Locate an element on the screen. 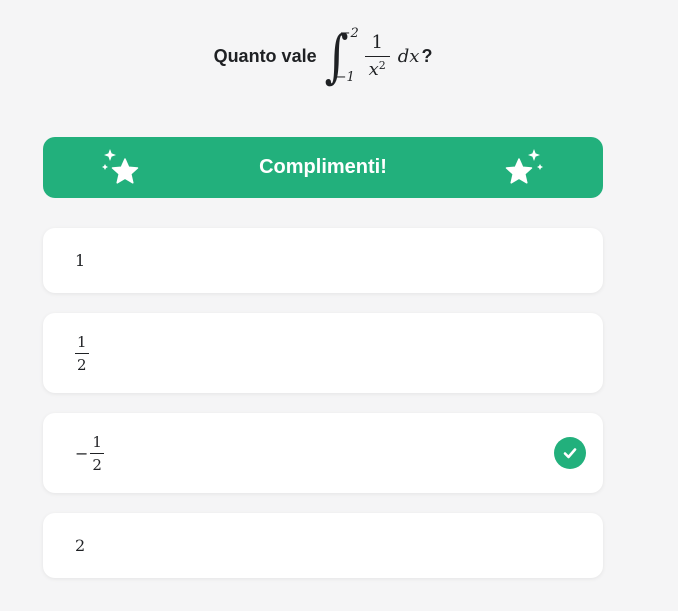 The width and height of the screenshot is (678, 611). success-banner: Complimenti! is located at coordinates (323, 167).